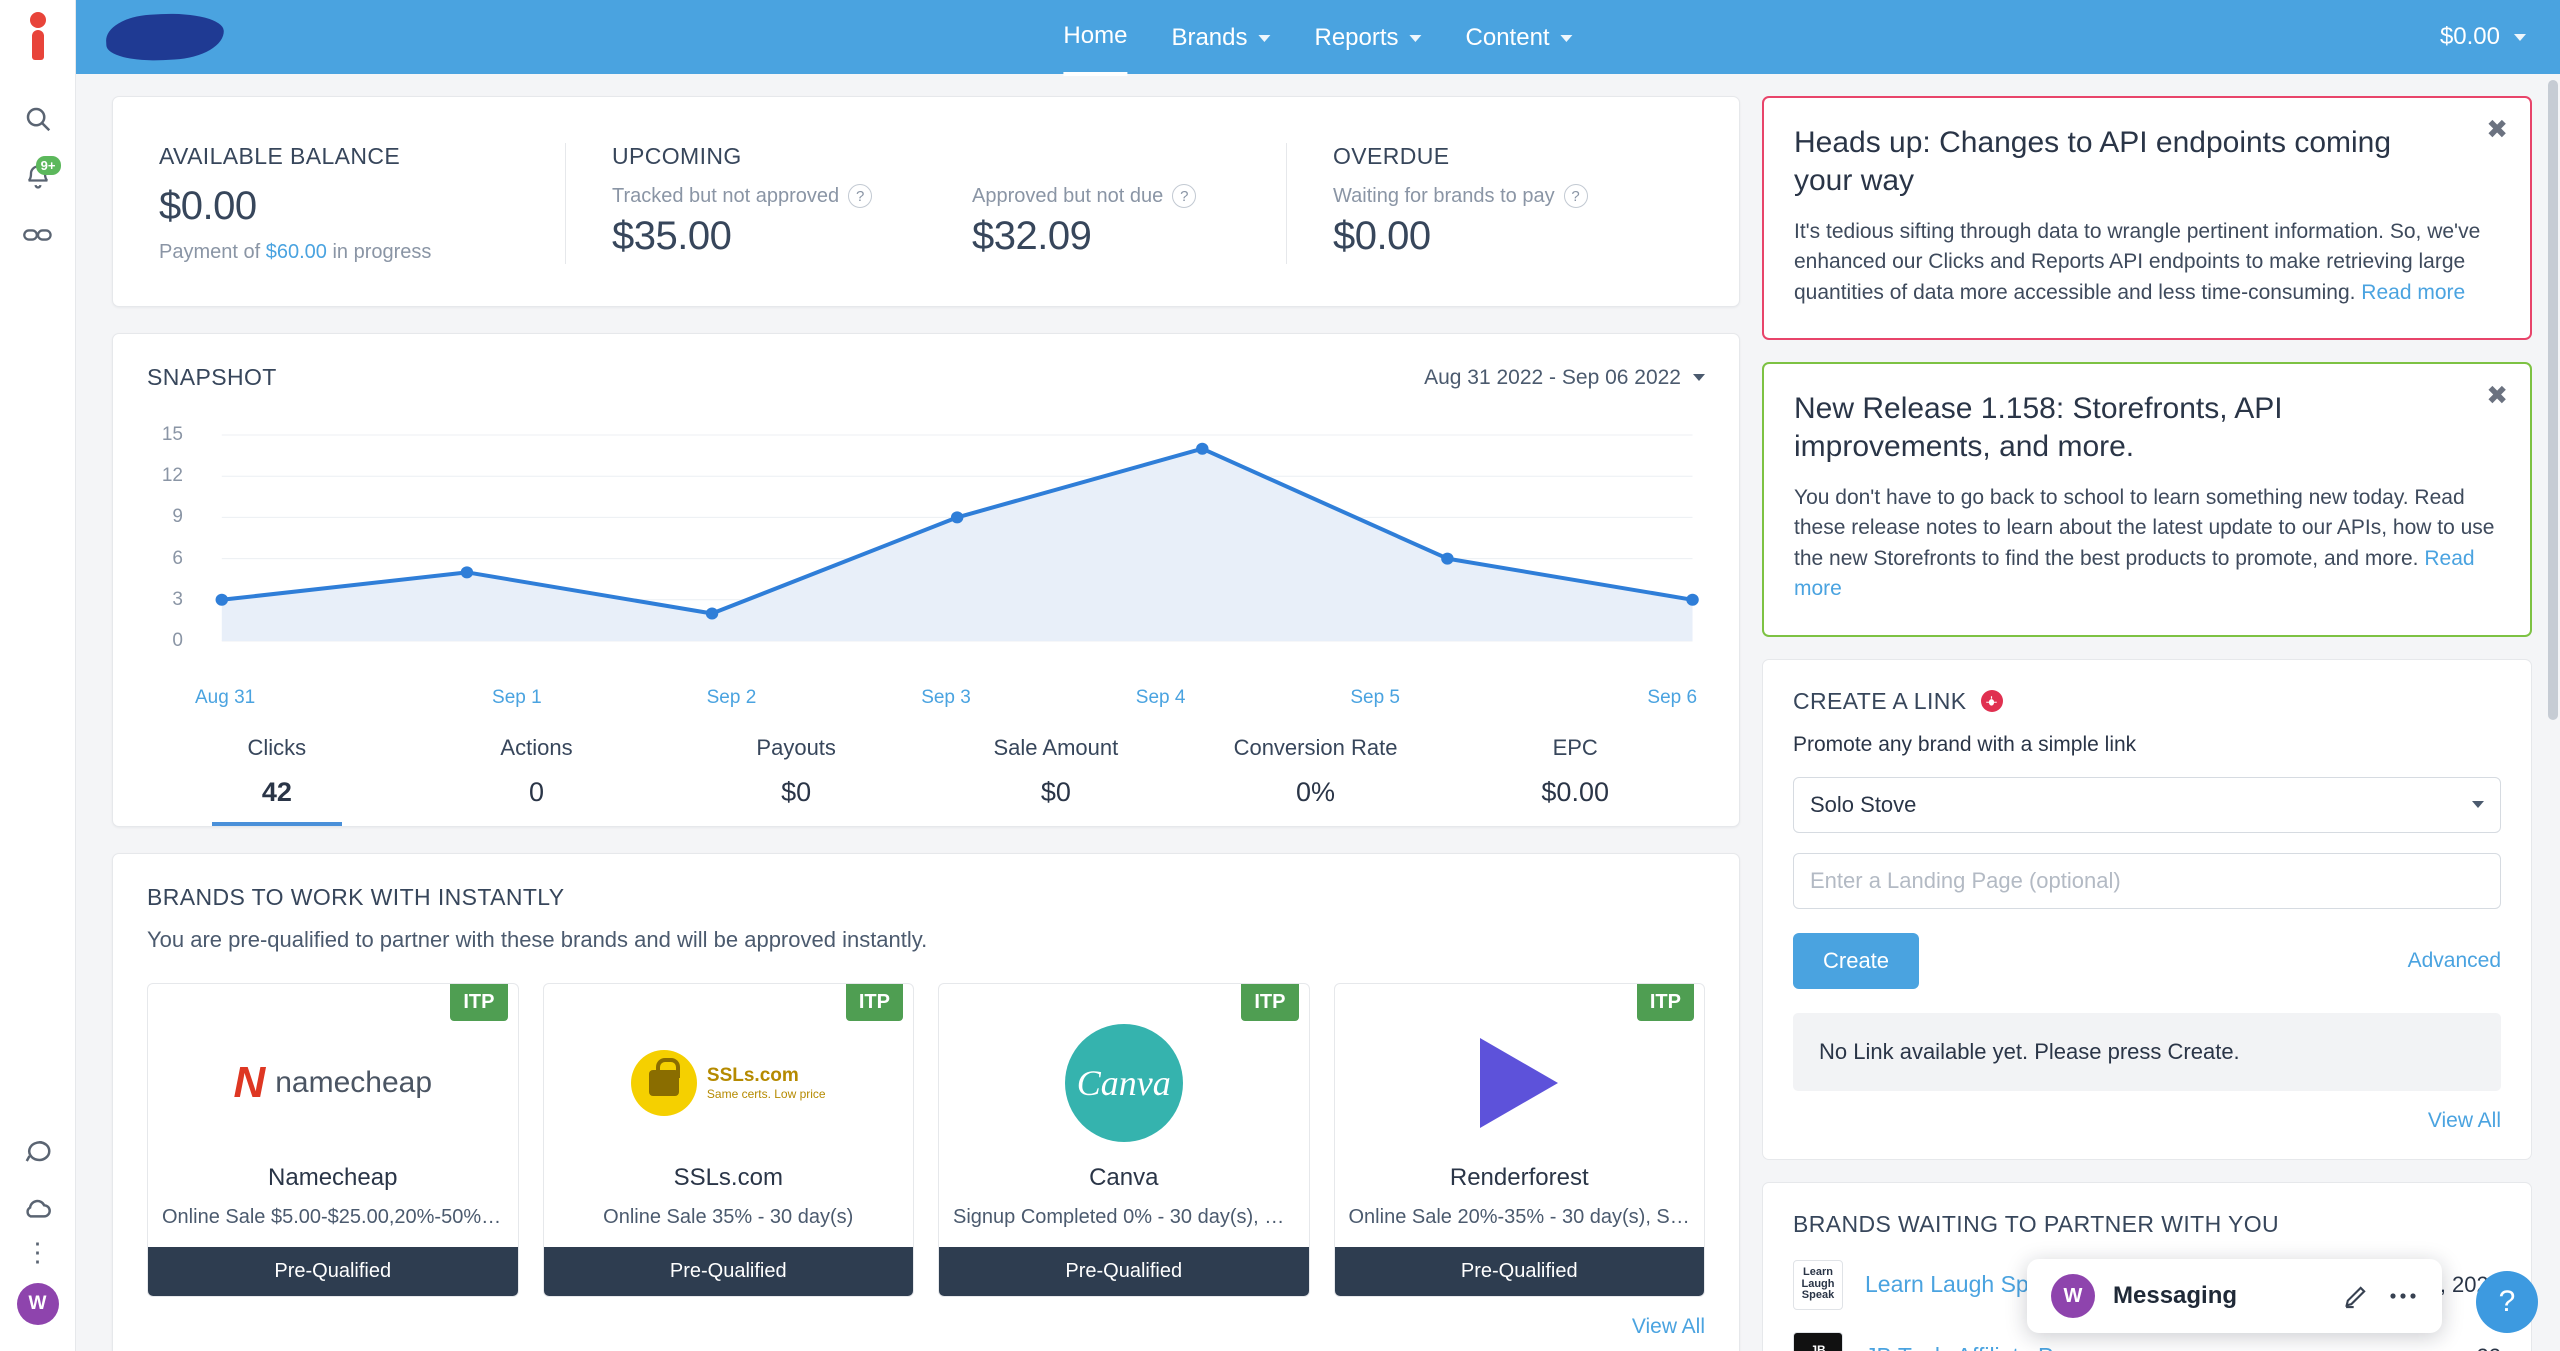 The image size is (2560, 1351). I want to click on top-bar: Home Brands Reports Content $0.00, so click(1318, 38).